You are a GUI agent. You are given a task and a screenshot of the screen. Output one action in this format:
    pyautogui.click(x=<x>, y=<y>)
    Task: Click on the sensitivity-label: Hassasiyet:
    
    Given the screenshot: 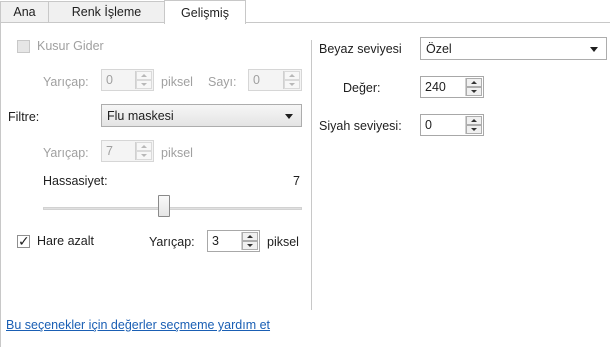 What is the action you would take?
    pyautogui.click(x=75, y=181)
    